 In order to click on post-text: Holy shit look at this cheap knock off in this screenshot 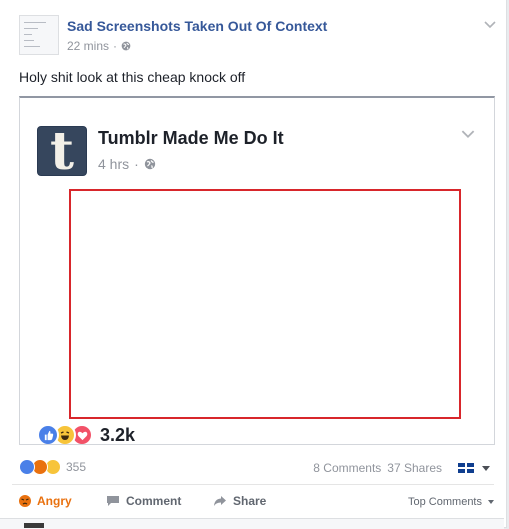, I will do `click(132, 77)`.